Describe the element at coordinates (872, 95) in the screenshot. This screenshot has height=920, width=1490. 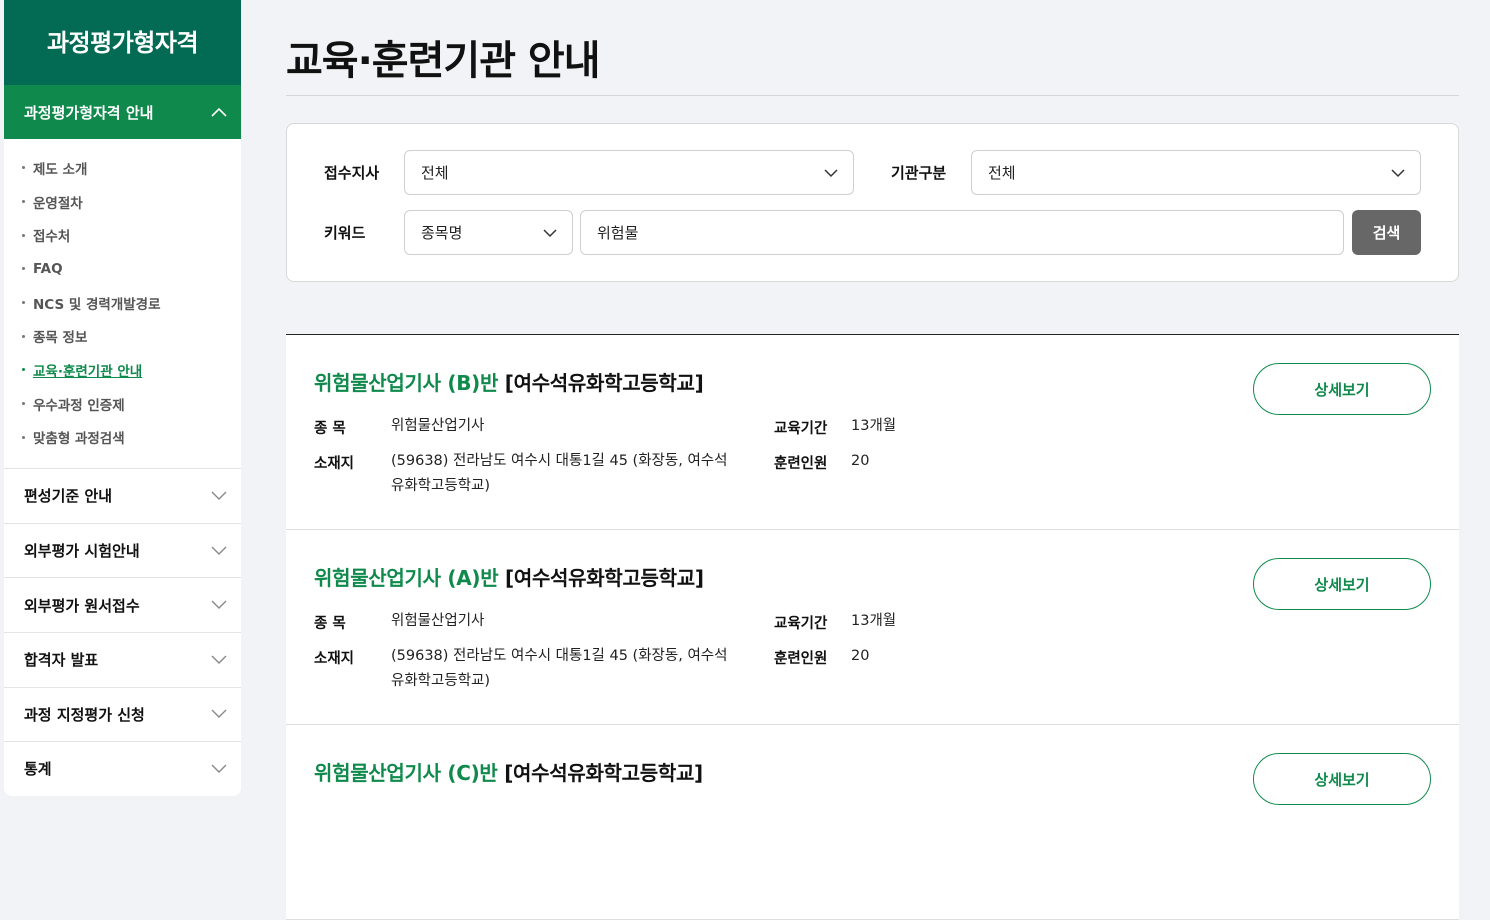
I see `title-divider` at that location.